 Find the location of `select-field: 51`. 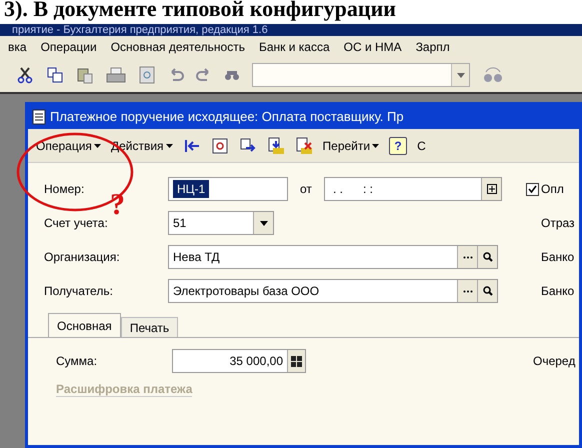

select-field: 51 is located at coordinates (221, 223).